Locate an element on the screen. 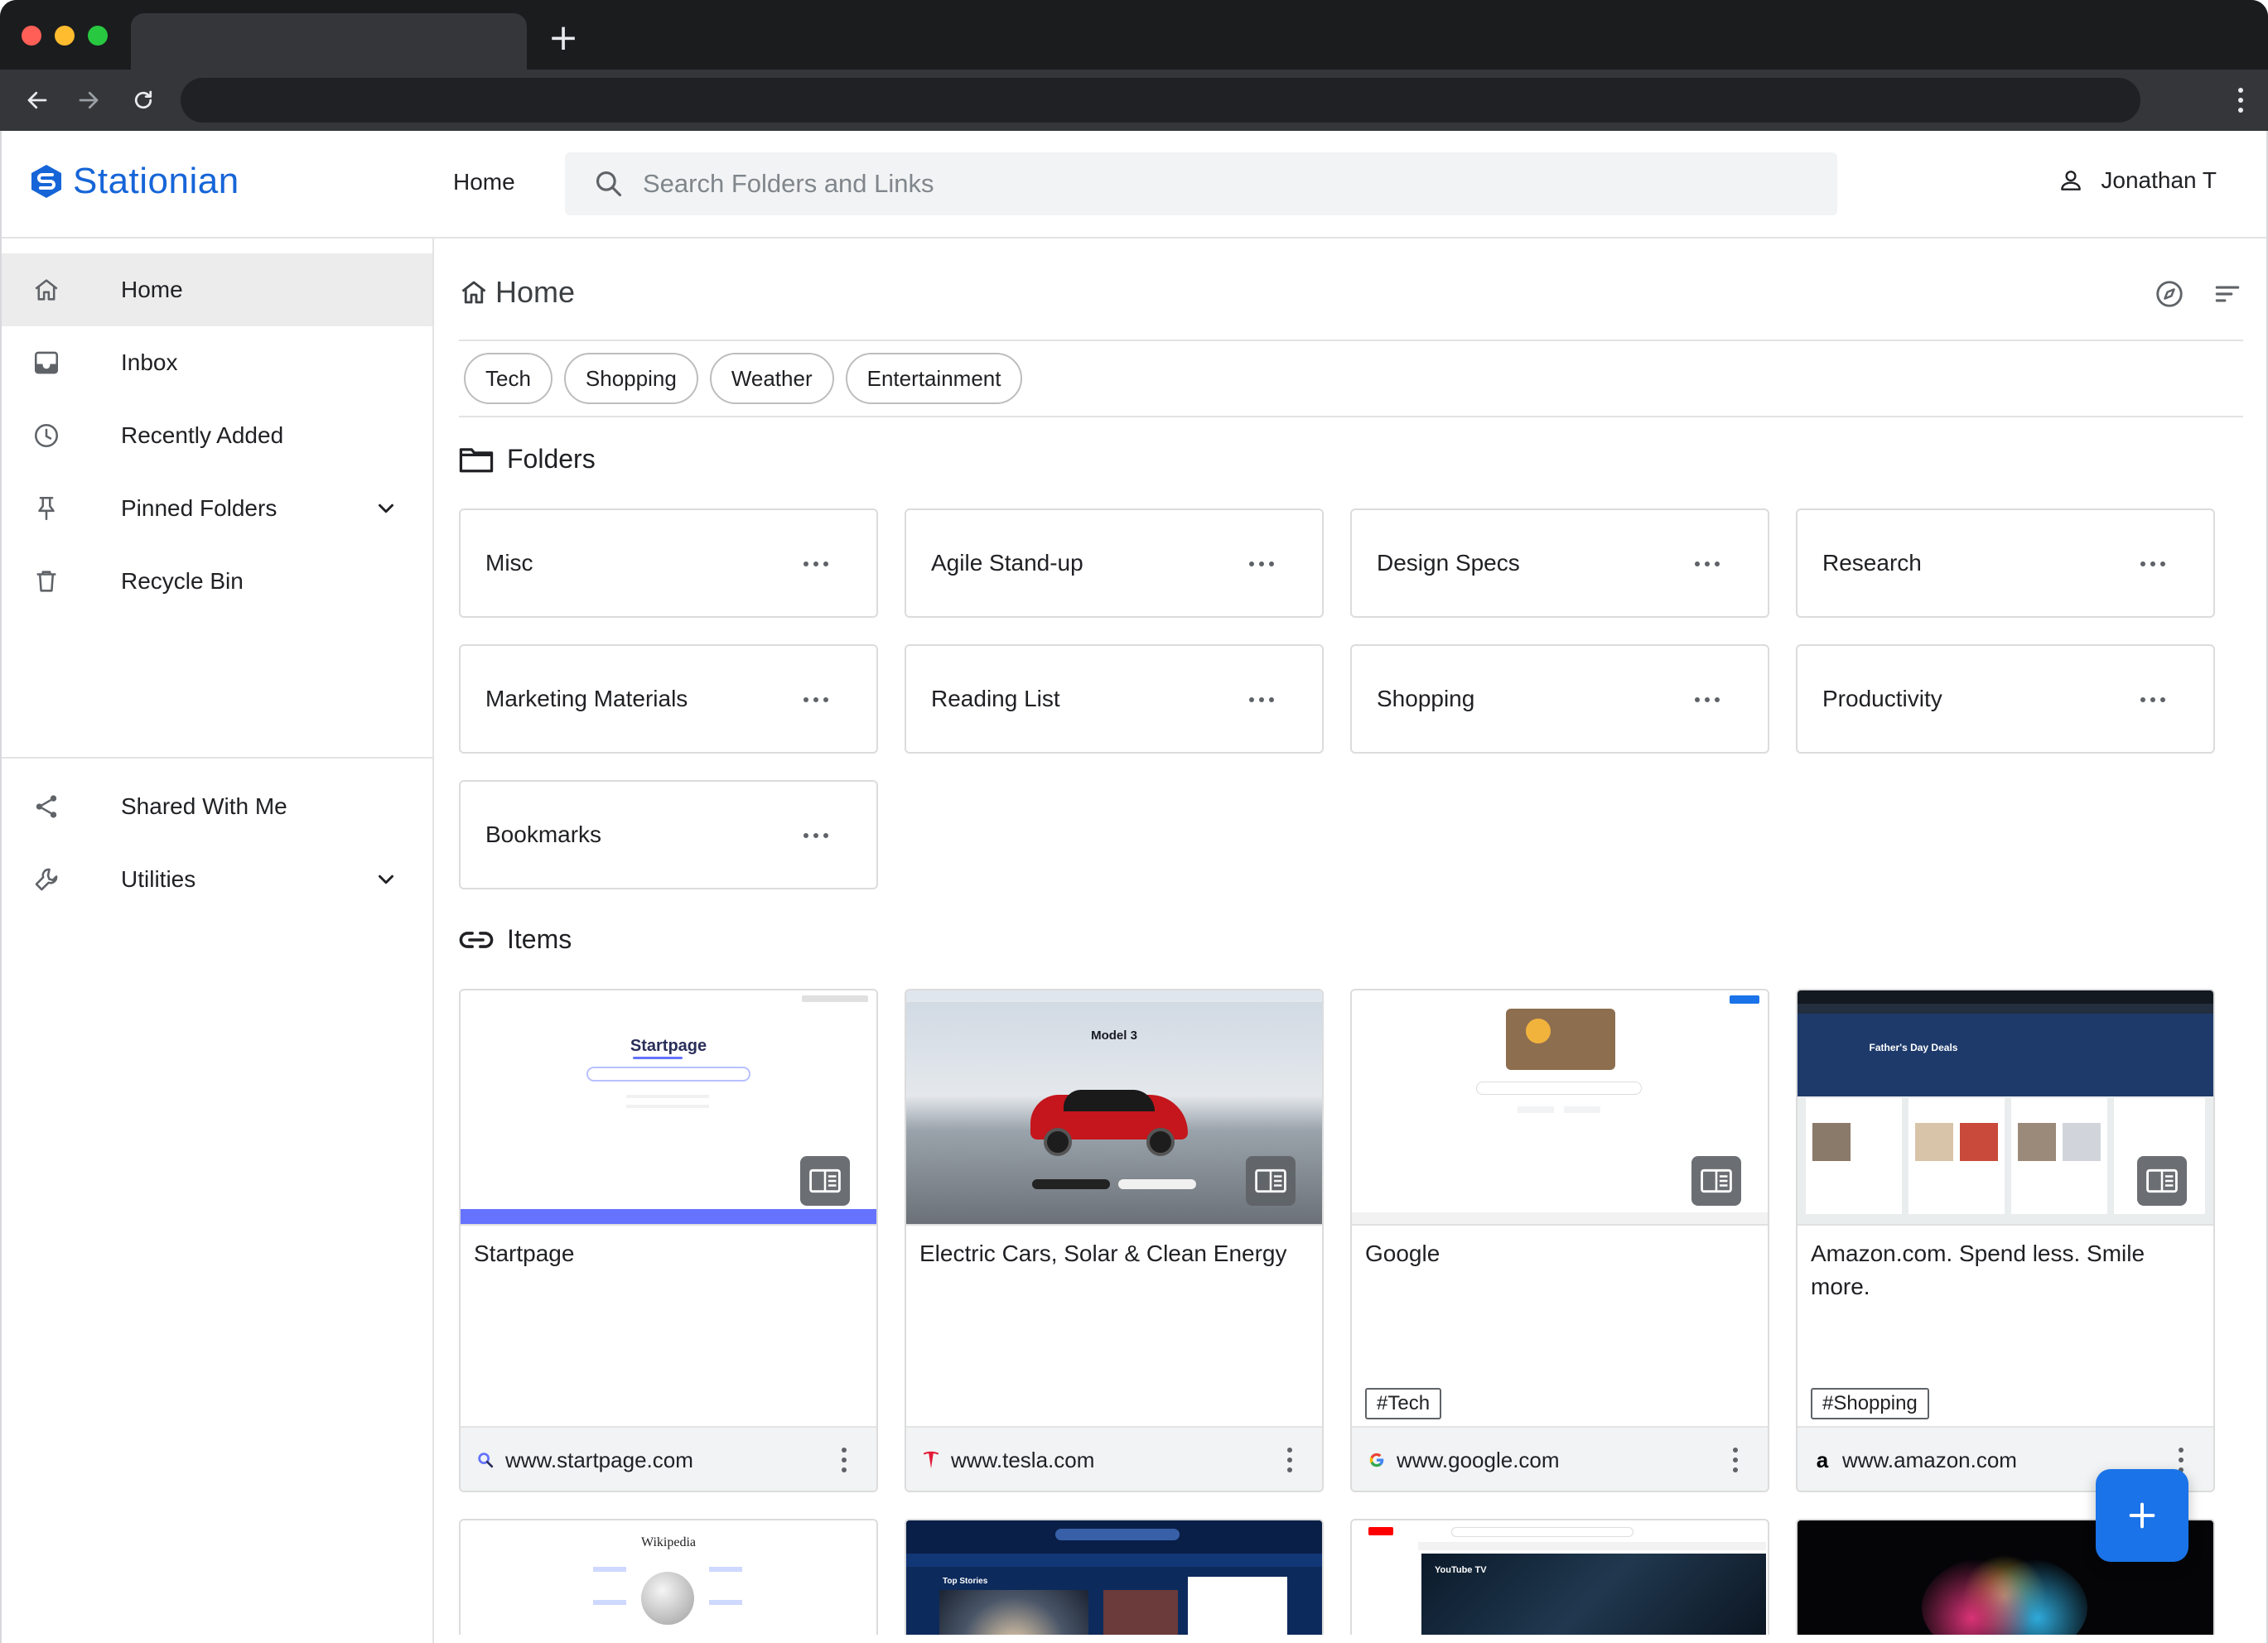  browser-tab is located at coordinates (329, 41).